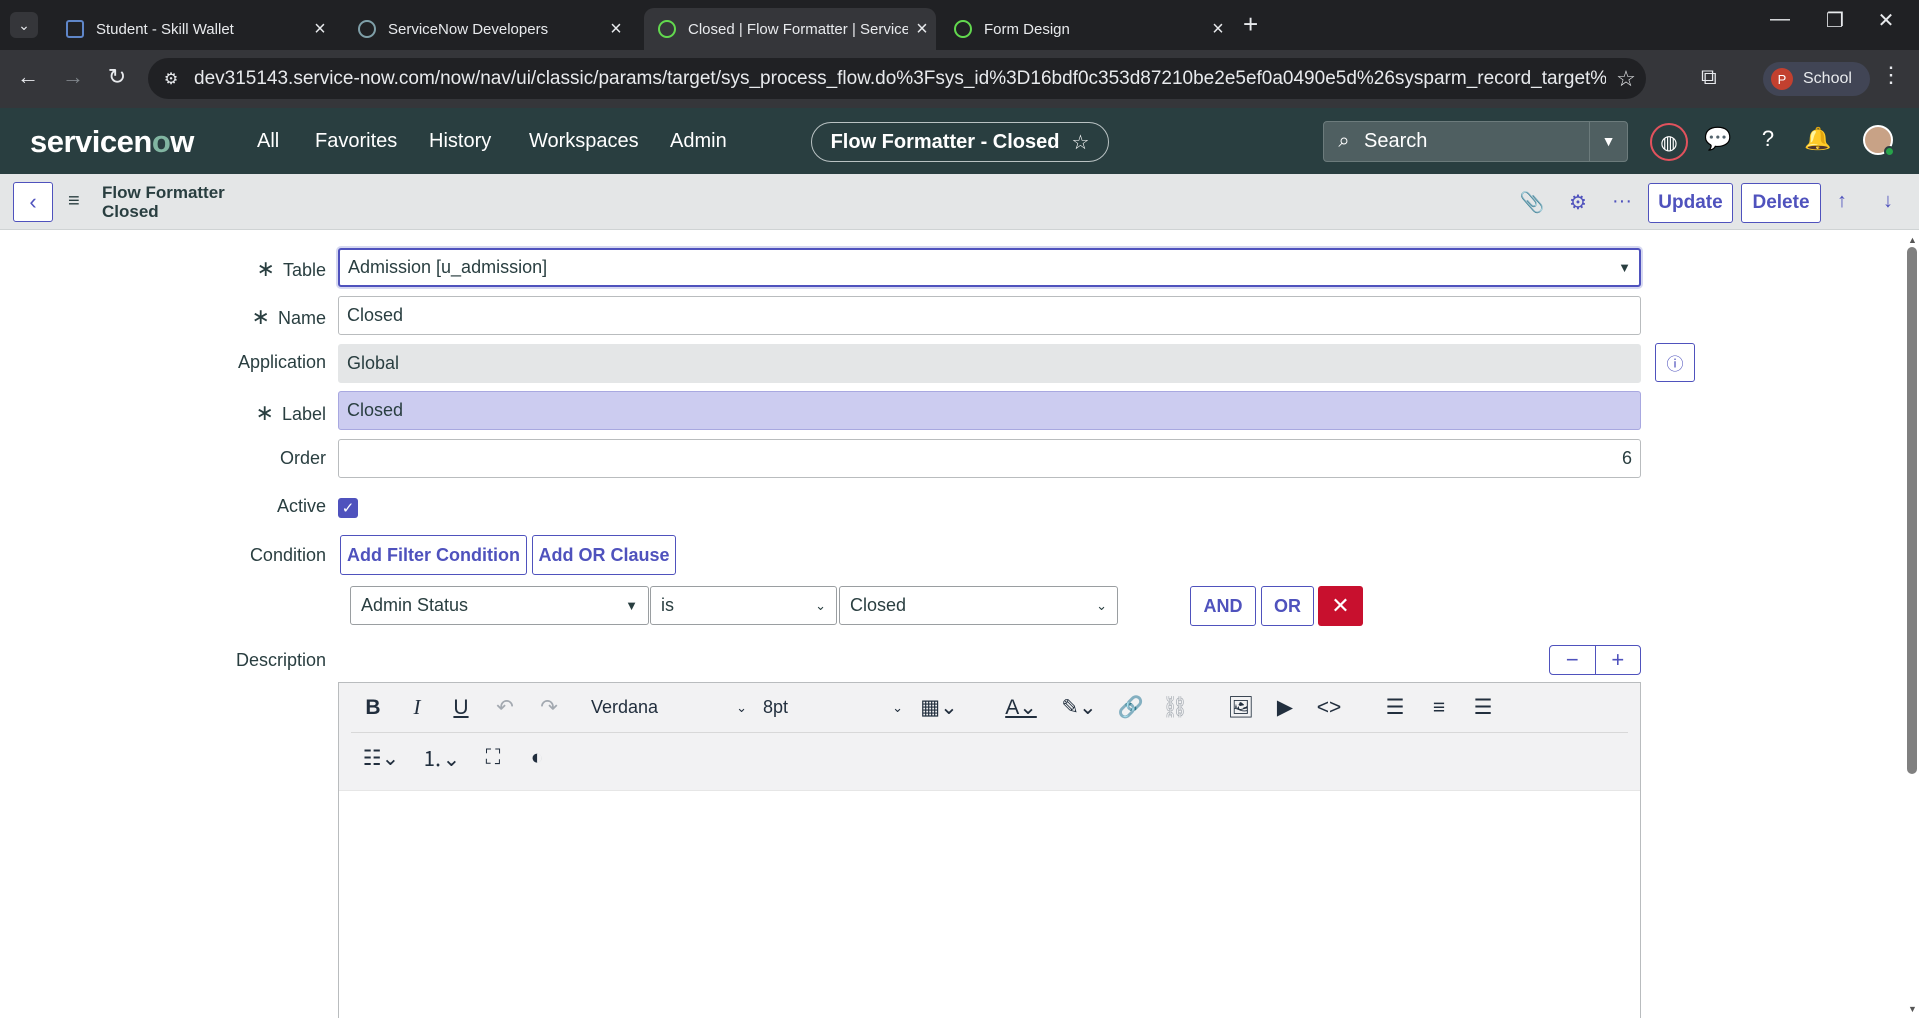  What do you see at coordinates (1879, 141) in the screenshot?
I see `user-avatar` at bounding box center [1879, 141].